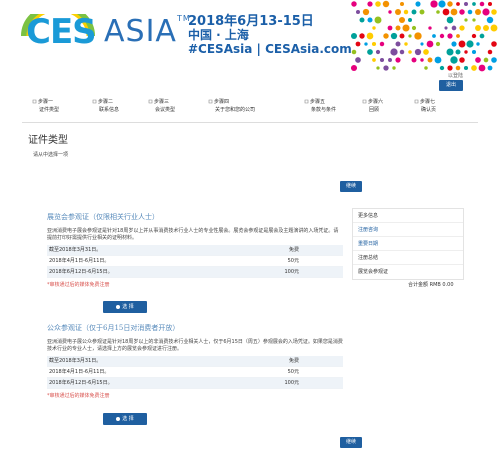 This screenshot has width=499, height=460. I want to click on step-label: 联系信息, so click(109, 110).